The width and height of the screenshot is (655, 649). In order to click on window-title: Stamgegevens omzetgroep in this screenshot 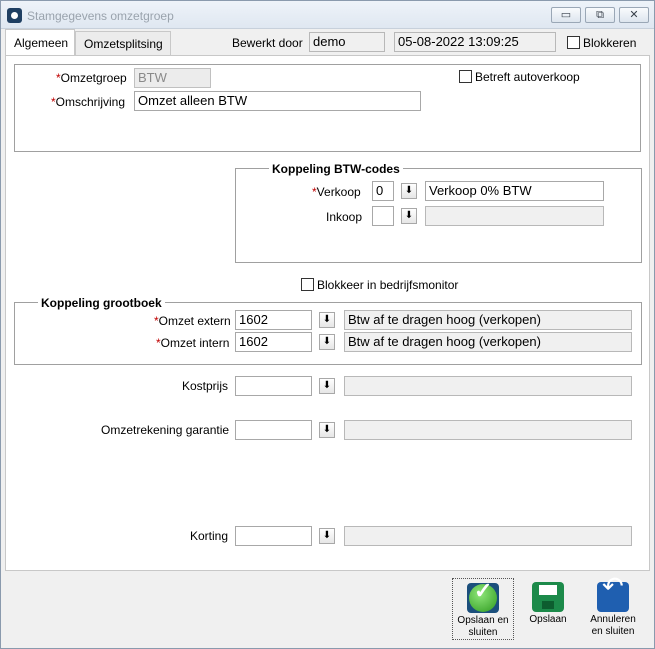, I will do `click(100, 16)`.